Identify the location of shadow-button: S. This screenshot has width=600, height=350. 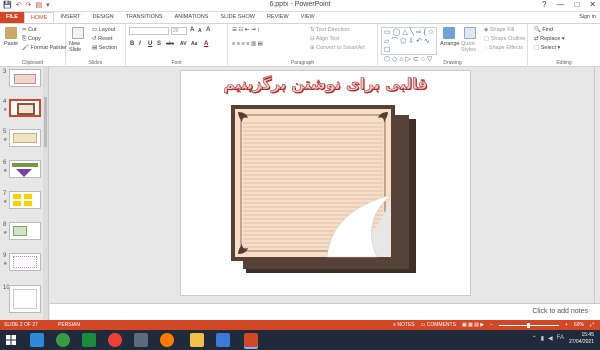
(159, 44).